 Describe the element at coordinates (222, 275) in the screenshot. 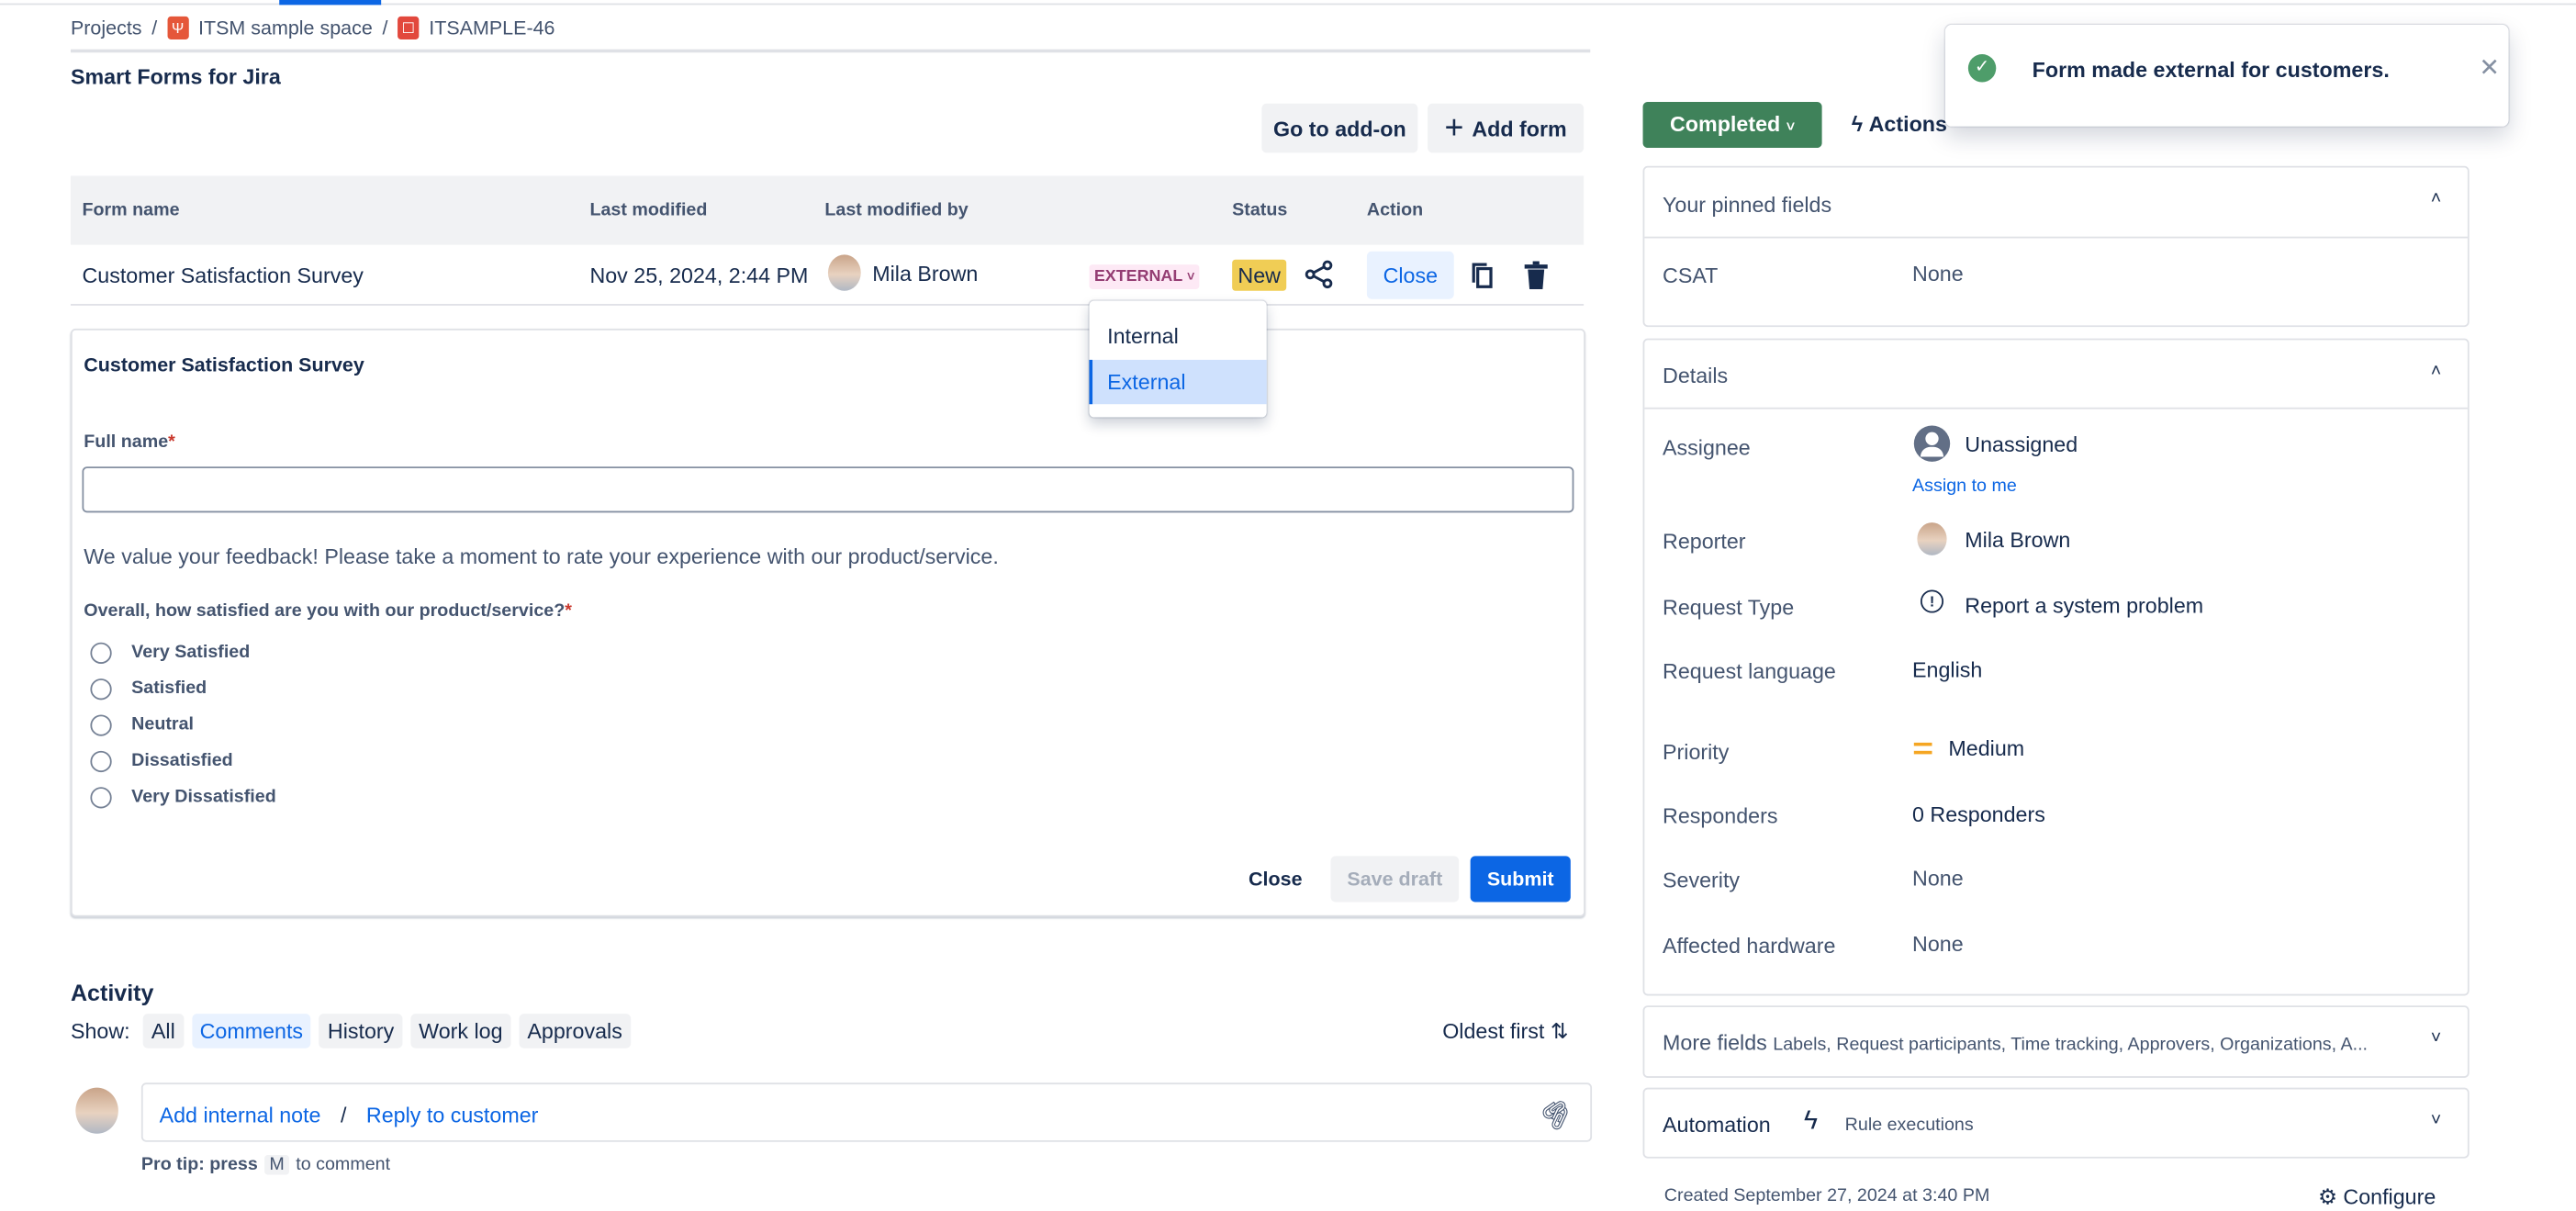

I see `form-name-cell: Customer Satisfaction Survey` at that location.